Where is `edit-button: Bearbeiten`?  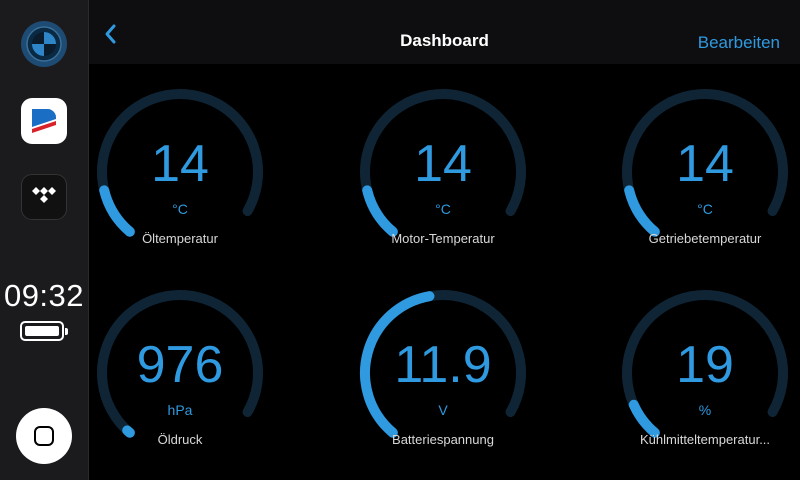
edit-button: Bearbeiten is located at coordinates (739, 43).